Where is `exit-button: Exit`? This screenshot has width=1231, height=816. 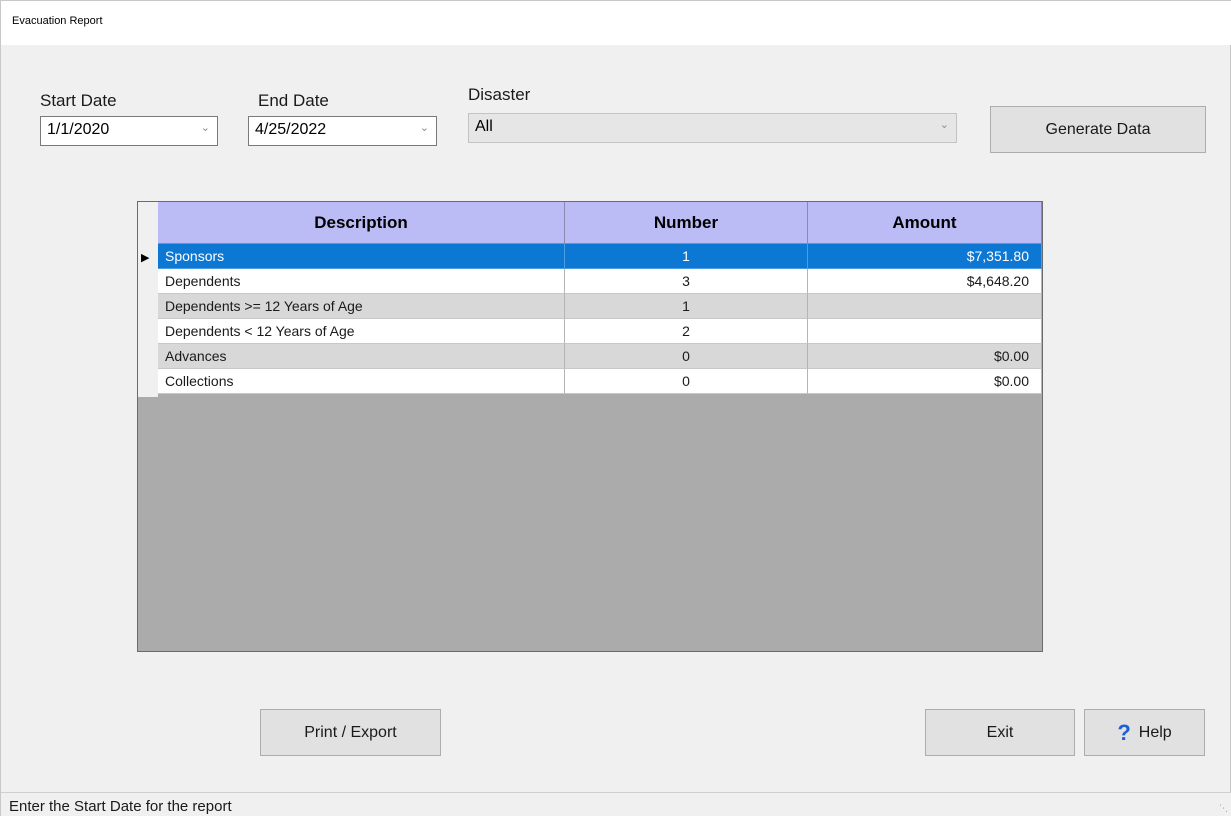
exit-button: Exit is located at coordinates (1000, 732).